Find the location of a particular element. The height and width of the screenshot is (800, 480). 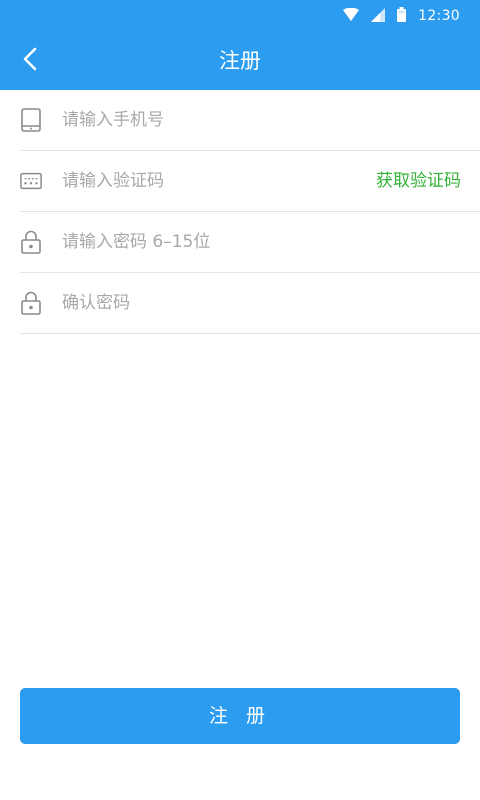

wifi-icon is located at coordinates (351, 16).